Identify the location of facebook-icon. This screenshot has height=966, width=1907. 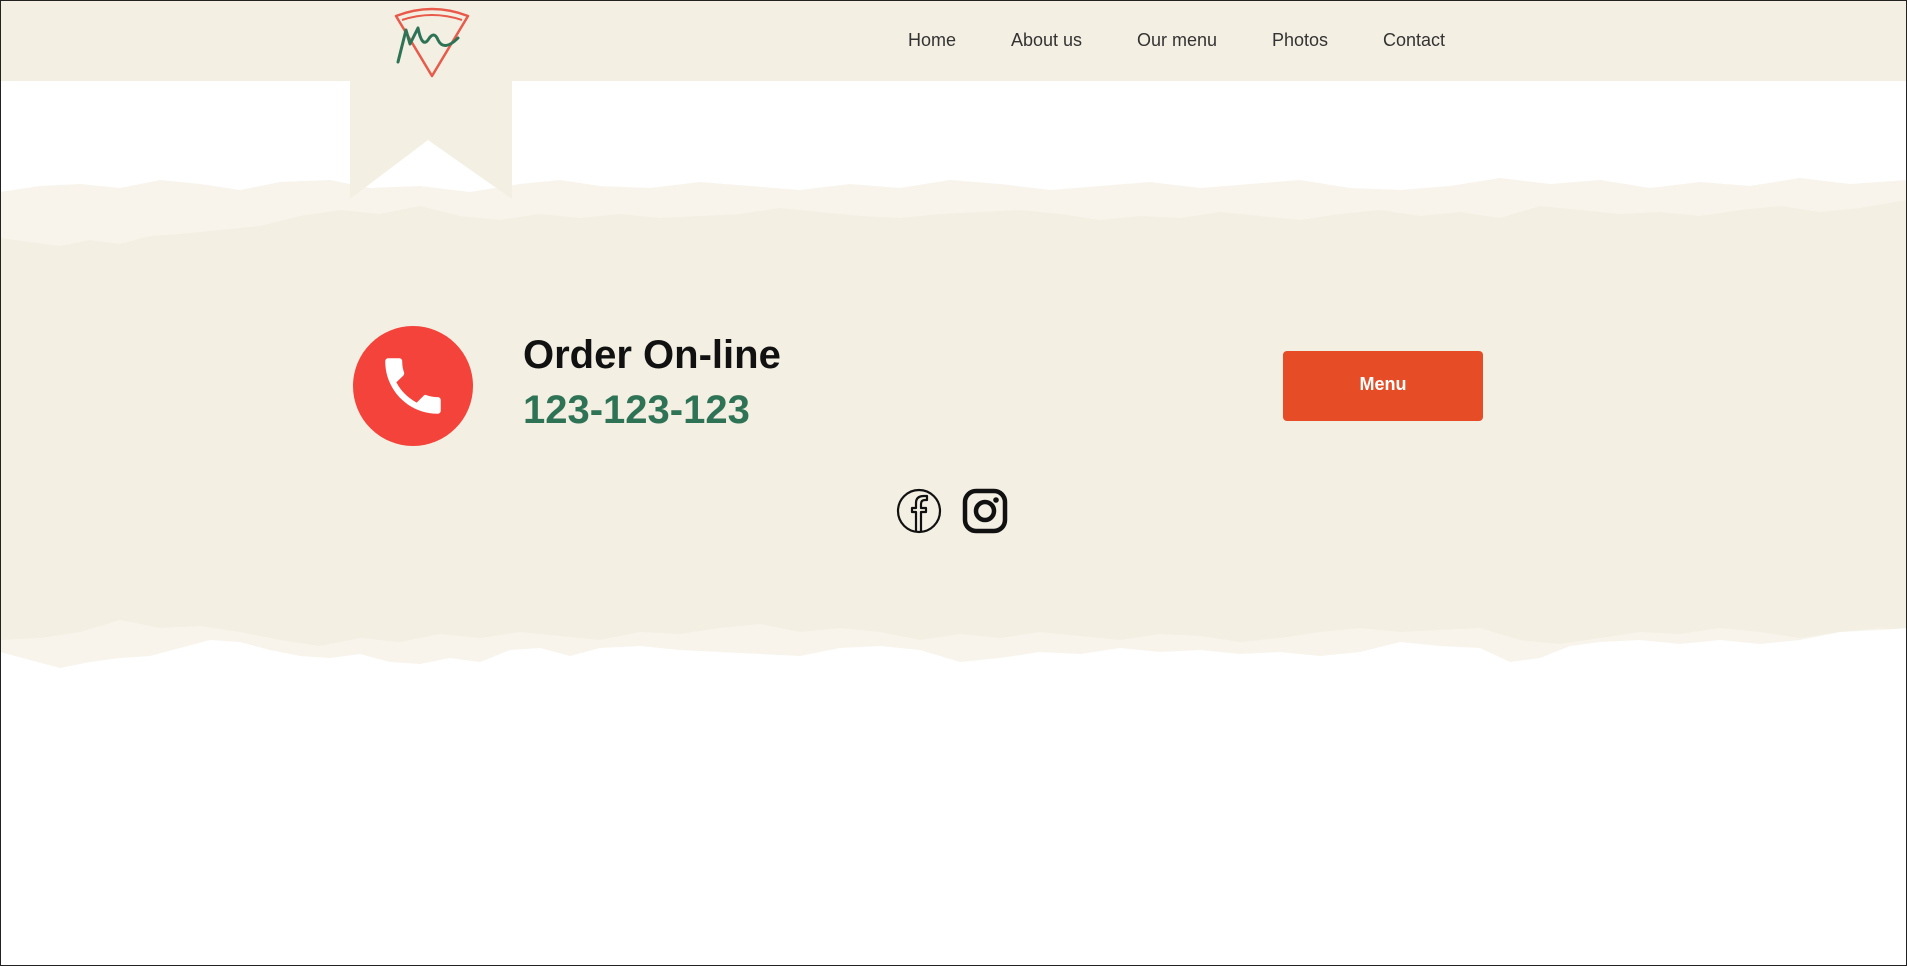
(919, 511).